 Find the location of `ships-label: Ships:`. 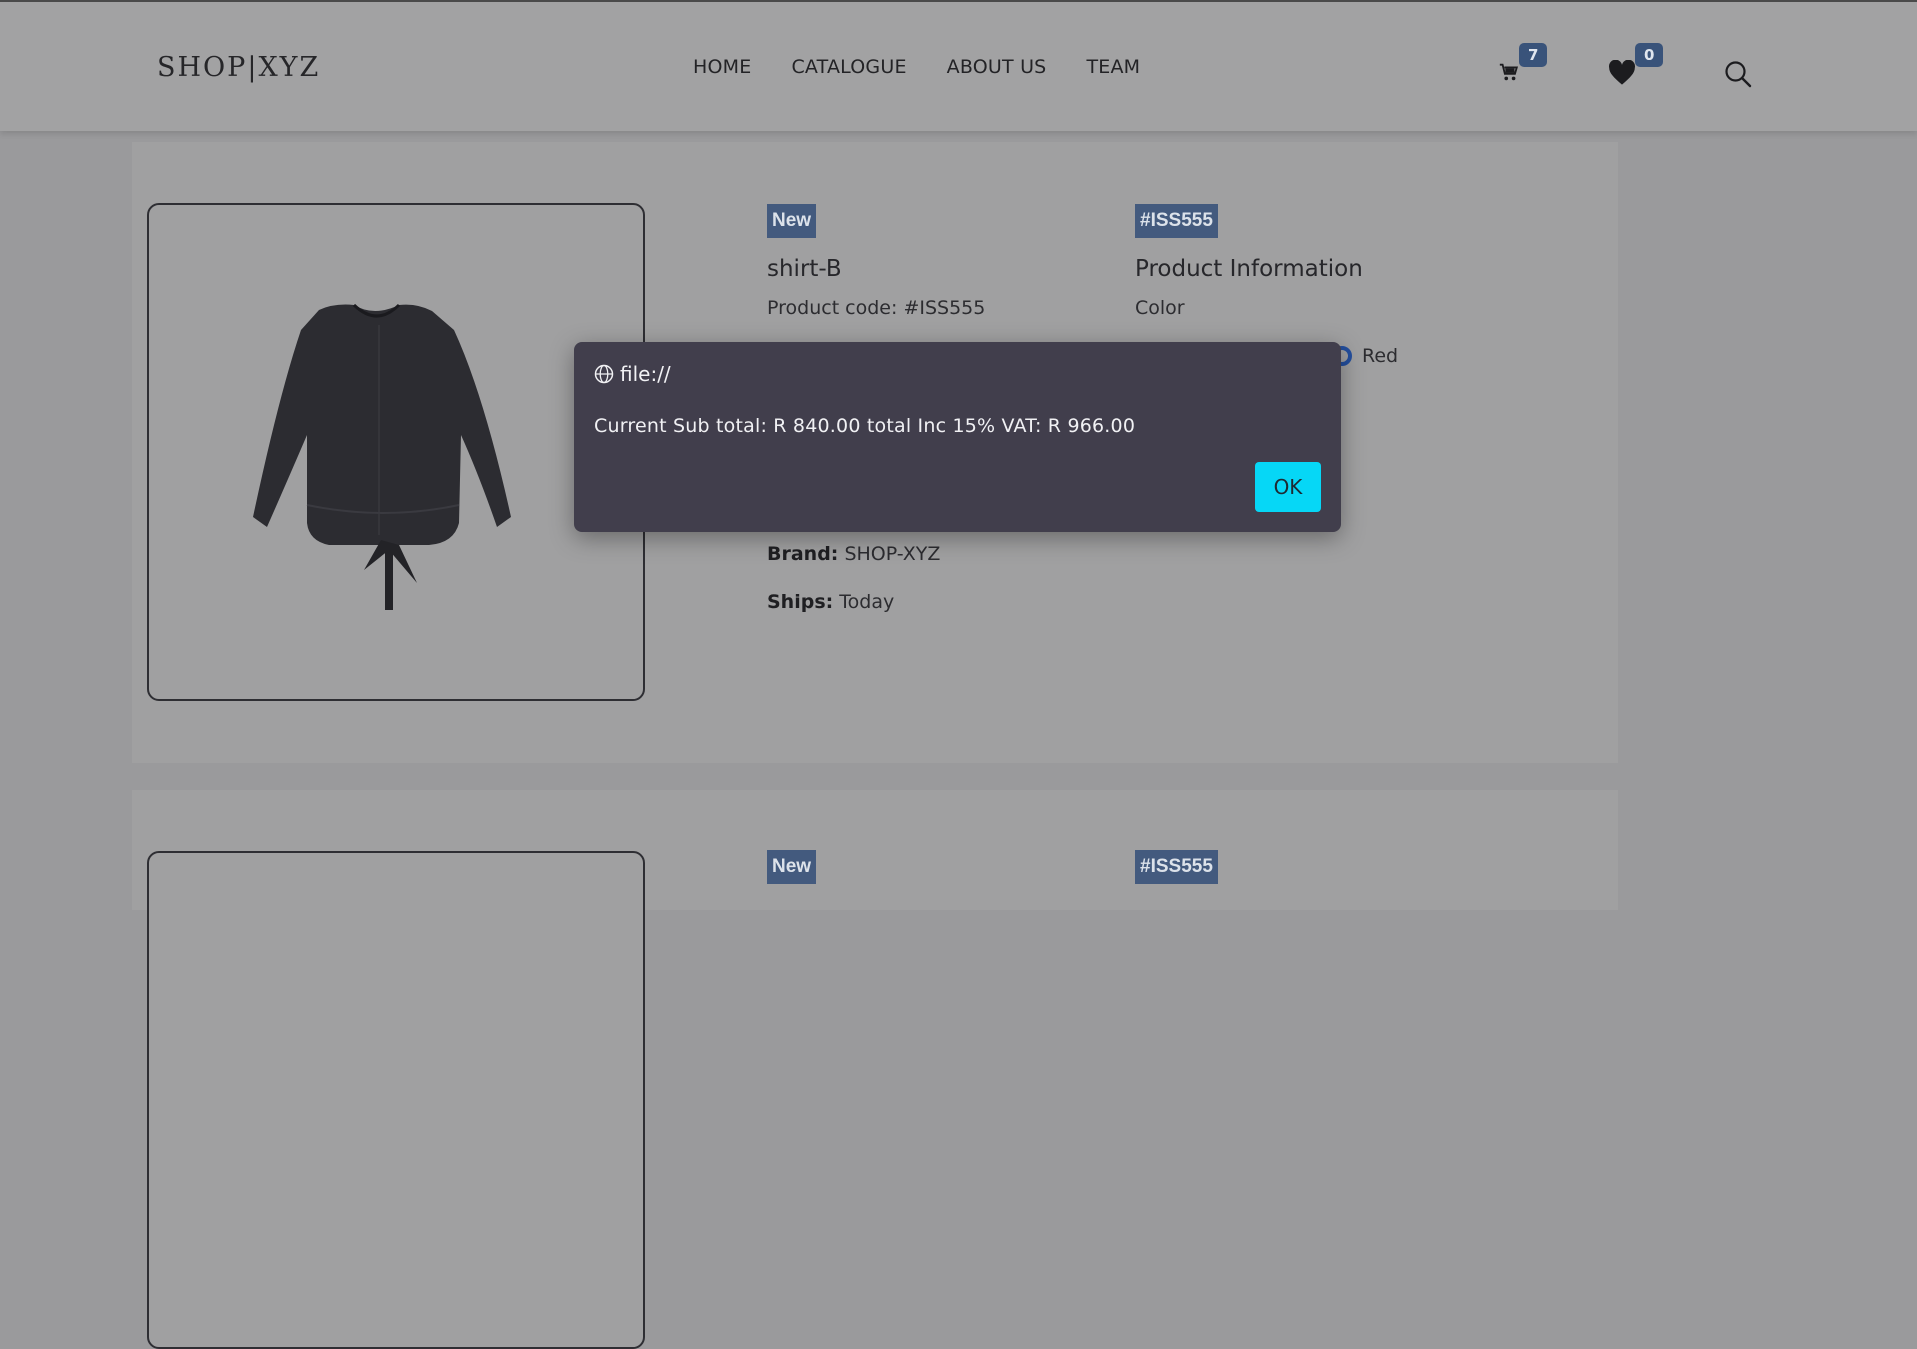

ships-label: Ships: is located at coordinates (800, 602).